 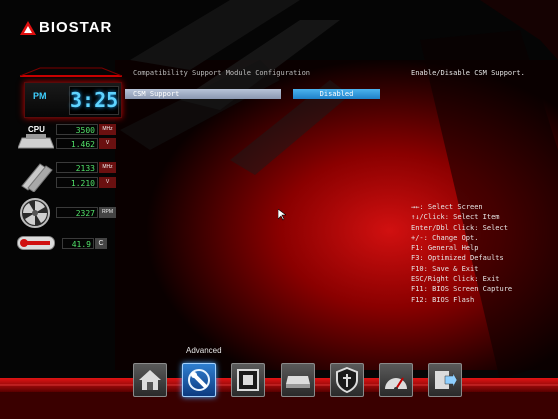 I want to click on key-help-line: →←: Select Screen, so click(x=447, y=207).